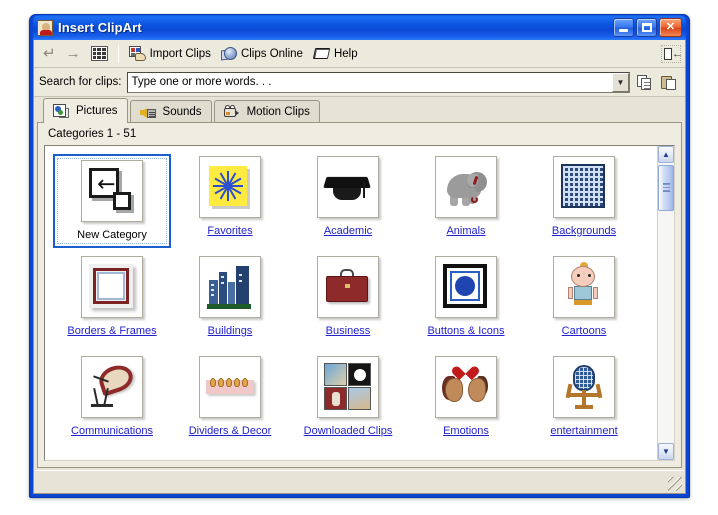 The width and height of the screenshot is (718, 515). I want to click on scroll-down-button: ▼, so click(666, 451).